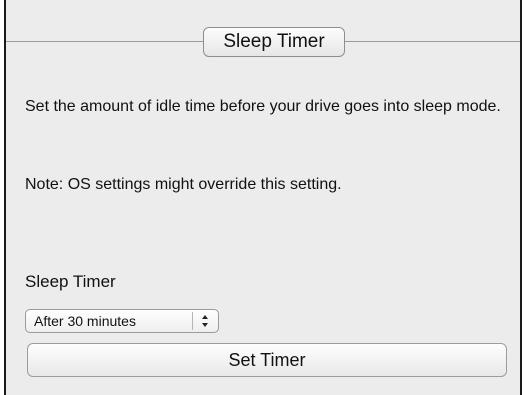 The height and width of the screenshot is (395, 526). Describe the element at coordinates (267, 360) in the screenshot. I see `set-timer-button: Set Timer` at that location.